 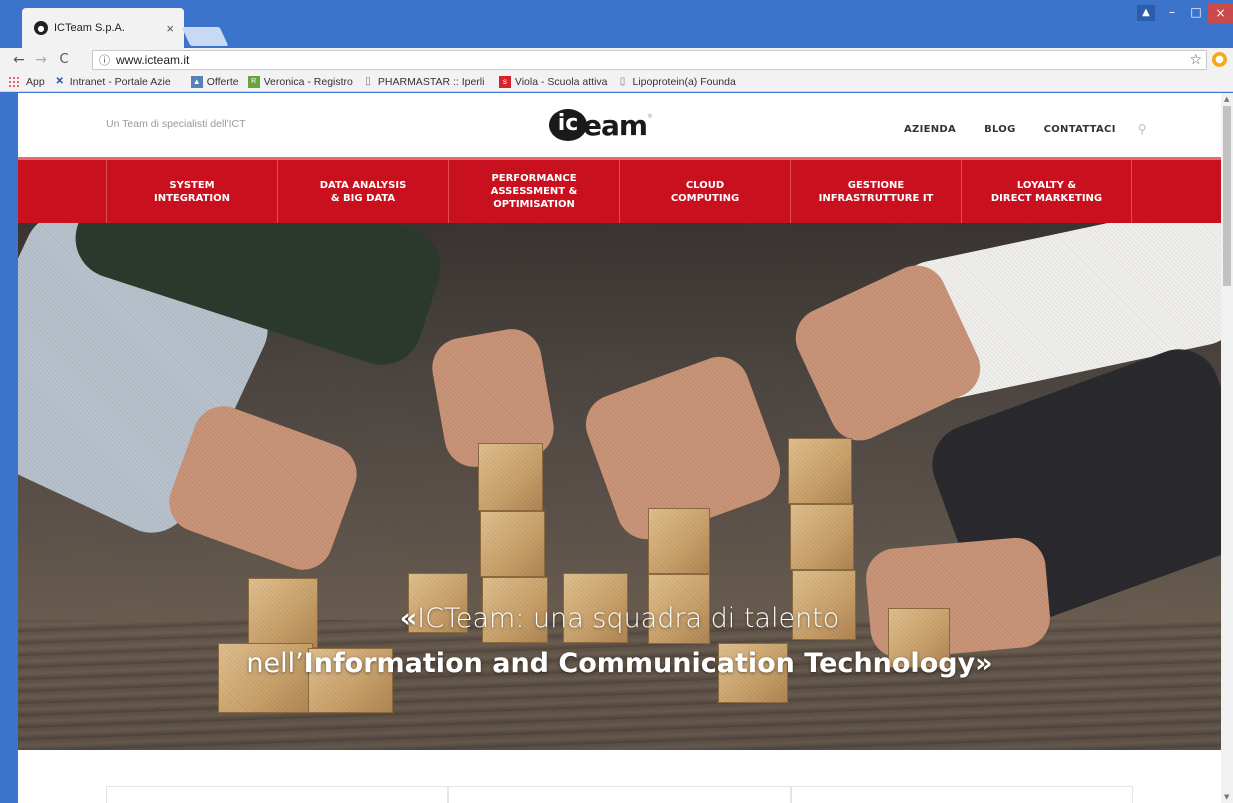 What do you see at coordinates (196, 82) in the screenshot?
I see `chart-icon: ▲` at bounding box center [196, 82].